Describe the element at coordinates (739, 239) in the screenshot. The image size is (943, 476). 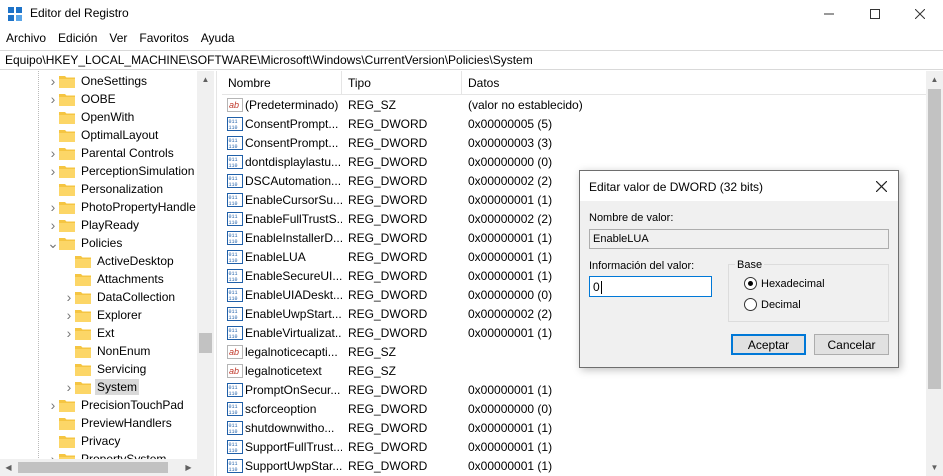
I see `value-name-field: EnableLUA` at that location.